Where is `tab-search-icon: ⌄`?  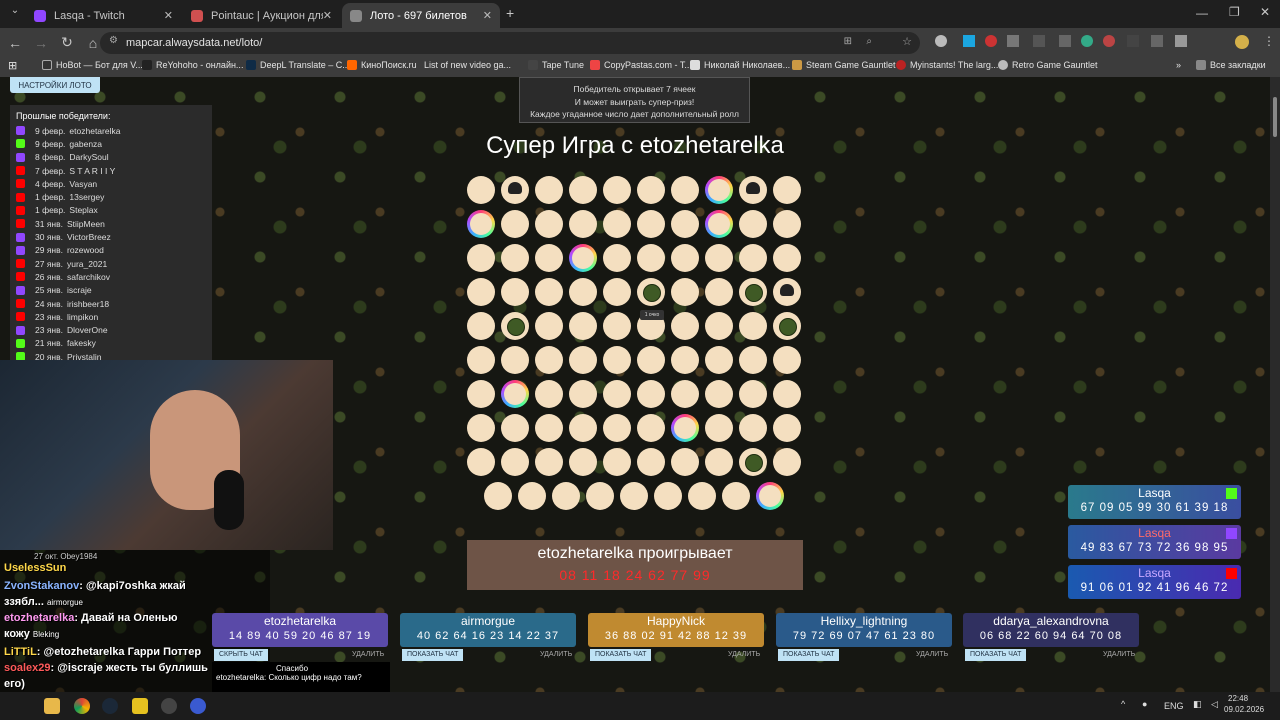 tab-search-icon: ⌄ is located at coordinates (15, 10).